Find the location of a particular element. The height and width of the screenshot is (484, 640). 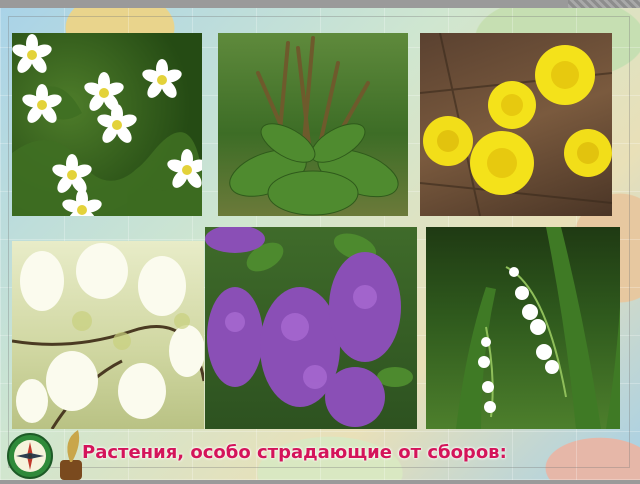

photo-plantain is located at coordinates (313, 124).